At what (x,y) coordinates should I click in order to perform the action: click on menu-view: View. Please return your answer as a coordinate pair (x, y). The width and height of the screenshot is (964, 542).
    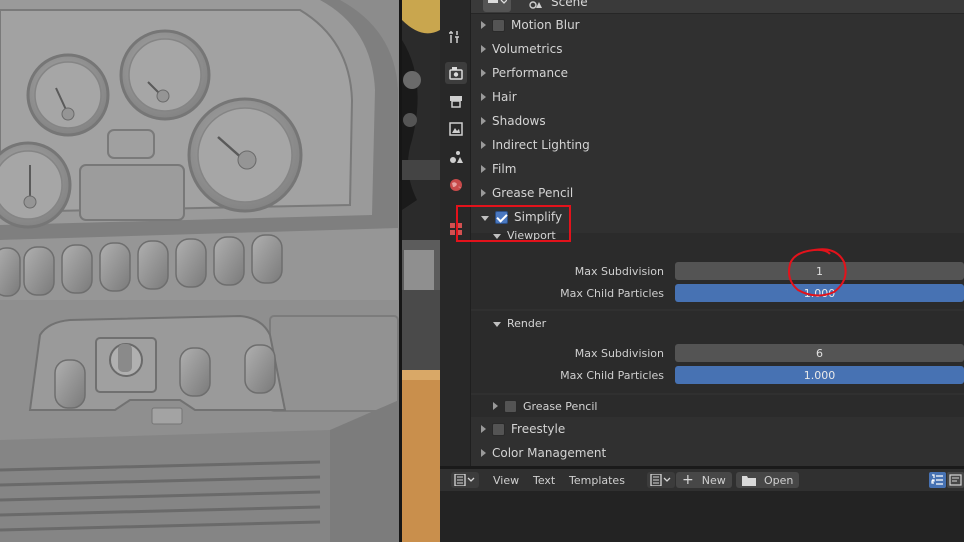
    Looking at the image, I should click on (506, 480).